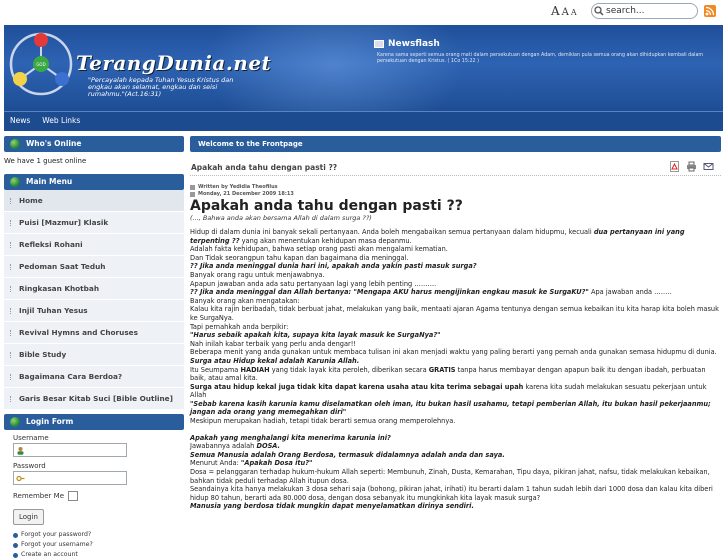  I want to click on rss-icon, so click(710, 11).